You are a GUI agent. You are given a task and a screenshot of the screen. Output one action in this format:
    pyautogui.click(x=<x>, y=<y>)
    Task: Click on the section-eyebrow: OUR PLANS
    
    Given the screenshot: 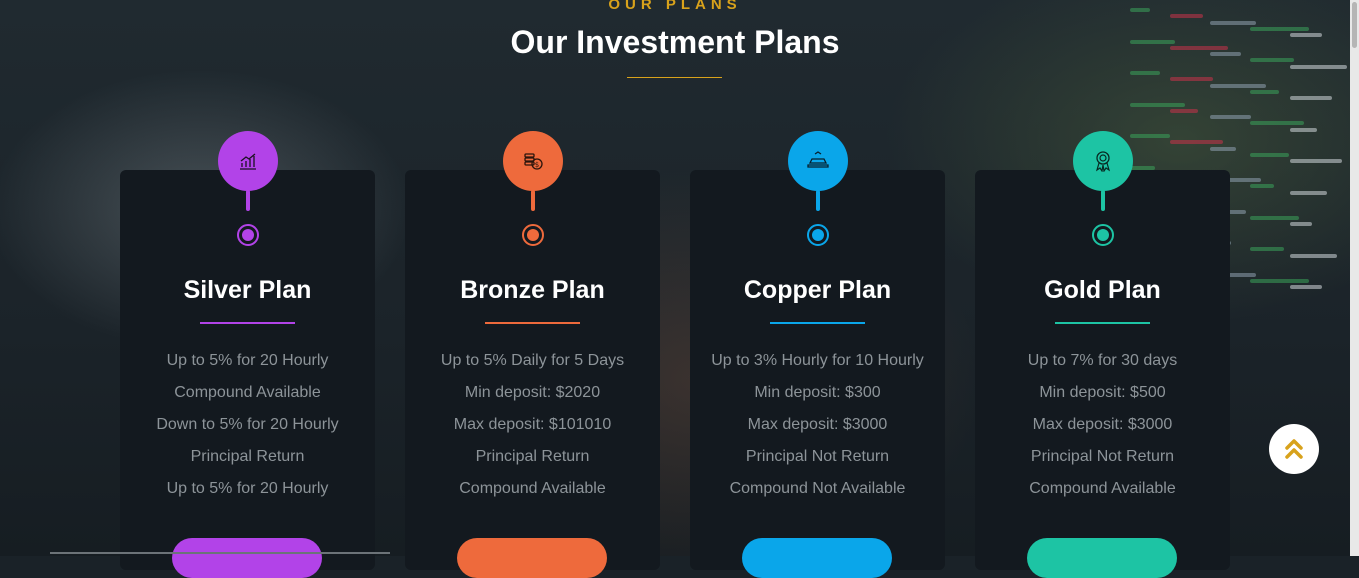 What is the action you would take?
    pyautogui.click(x=675, y=6)
    